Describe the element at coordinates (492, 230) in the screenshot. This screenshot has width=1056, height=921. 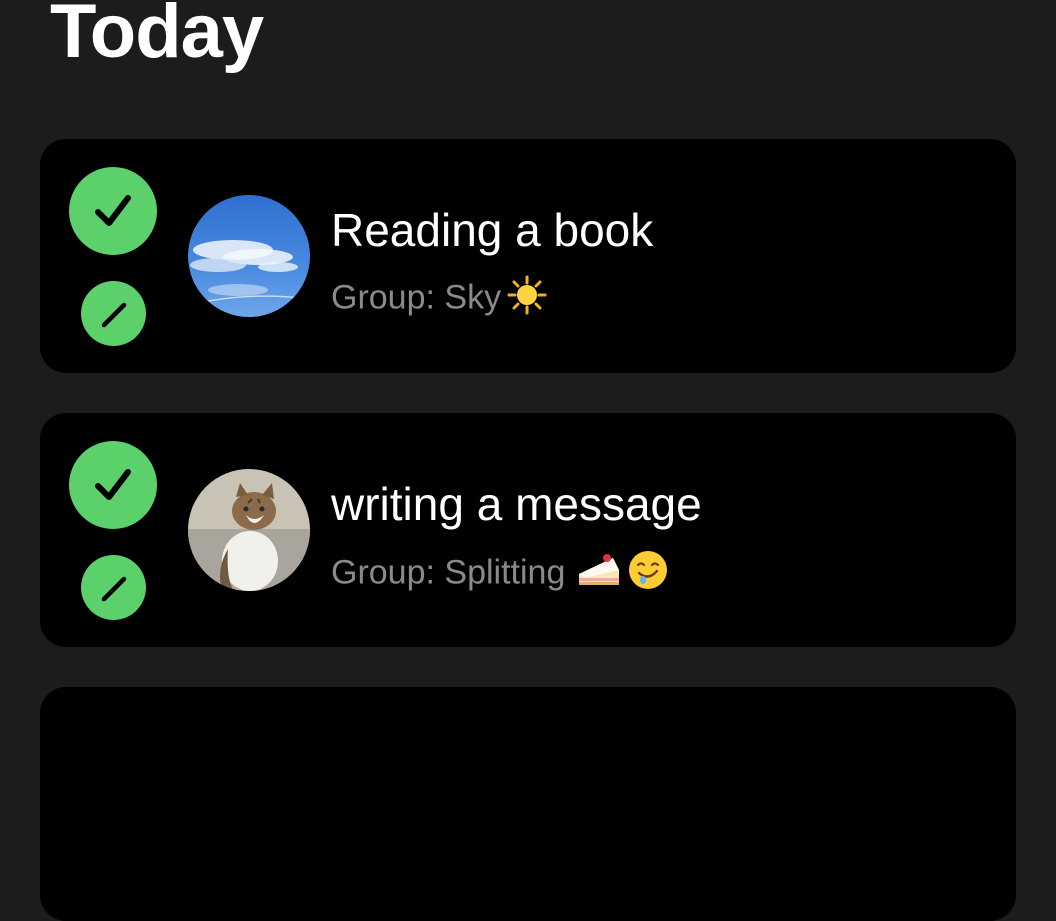
I see `task-title: Reading a book` at that location.